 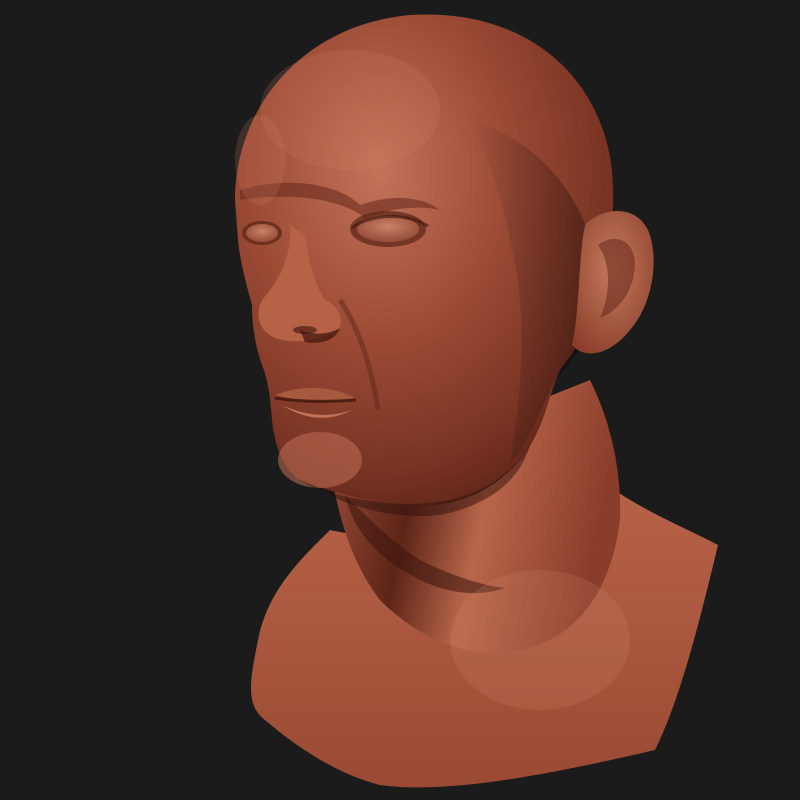 I want to click on nostril, so click(x=305, y=330).